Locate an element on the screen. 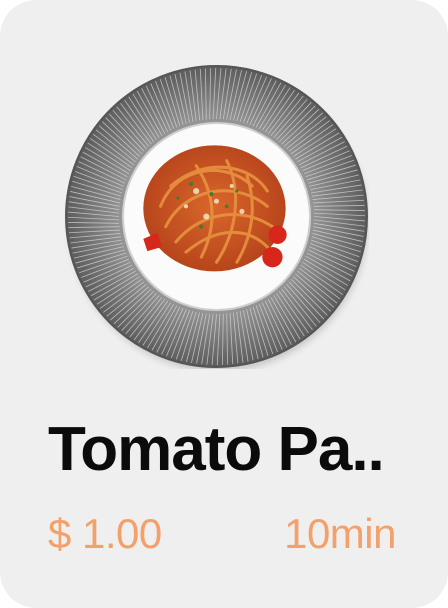 This screenshot has width=448, height=608. price-label: $ 1.00 is located at coordinates (105, 533).